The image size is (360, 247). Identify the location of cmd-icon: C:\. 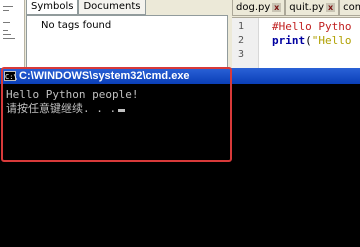
(11, 76).